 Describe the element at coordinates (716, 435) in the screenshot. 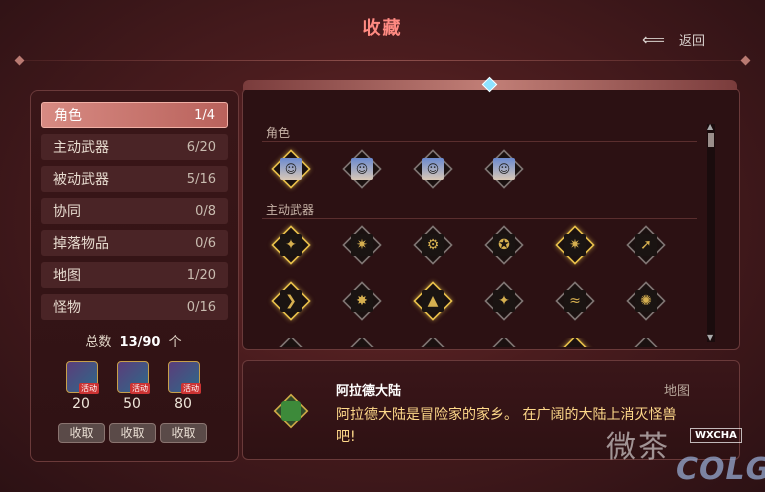

I see `watermark-badge: WXCHA` at that location.